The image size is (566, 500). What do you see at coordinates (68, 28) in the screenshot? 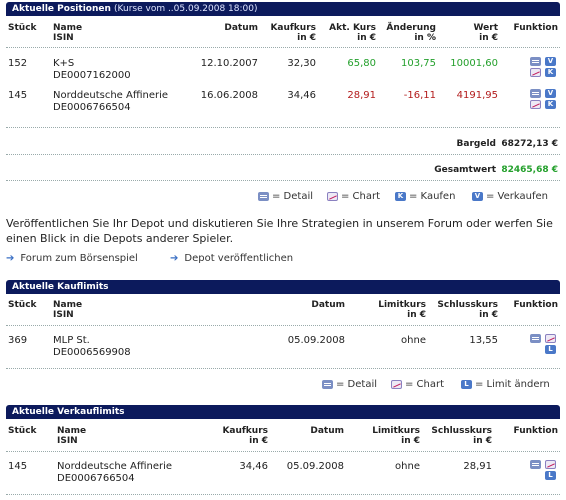
I see `col-name: Name` at bounding box center [68, 28].